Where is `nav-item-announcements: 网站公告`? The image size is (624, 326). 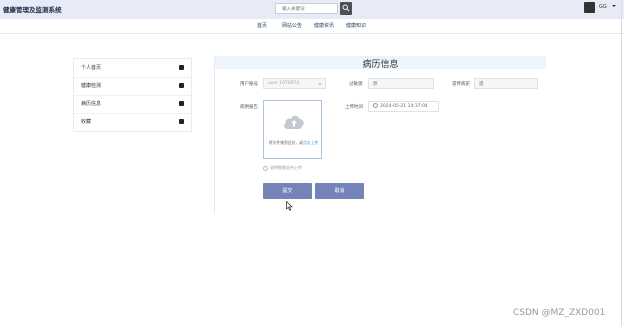 nav-item-announcements: 网站公告 is located at coordinates (292, 25).